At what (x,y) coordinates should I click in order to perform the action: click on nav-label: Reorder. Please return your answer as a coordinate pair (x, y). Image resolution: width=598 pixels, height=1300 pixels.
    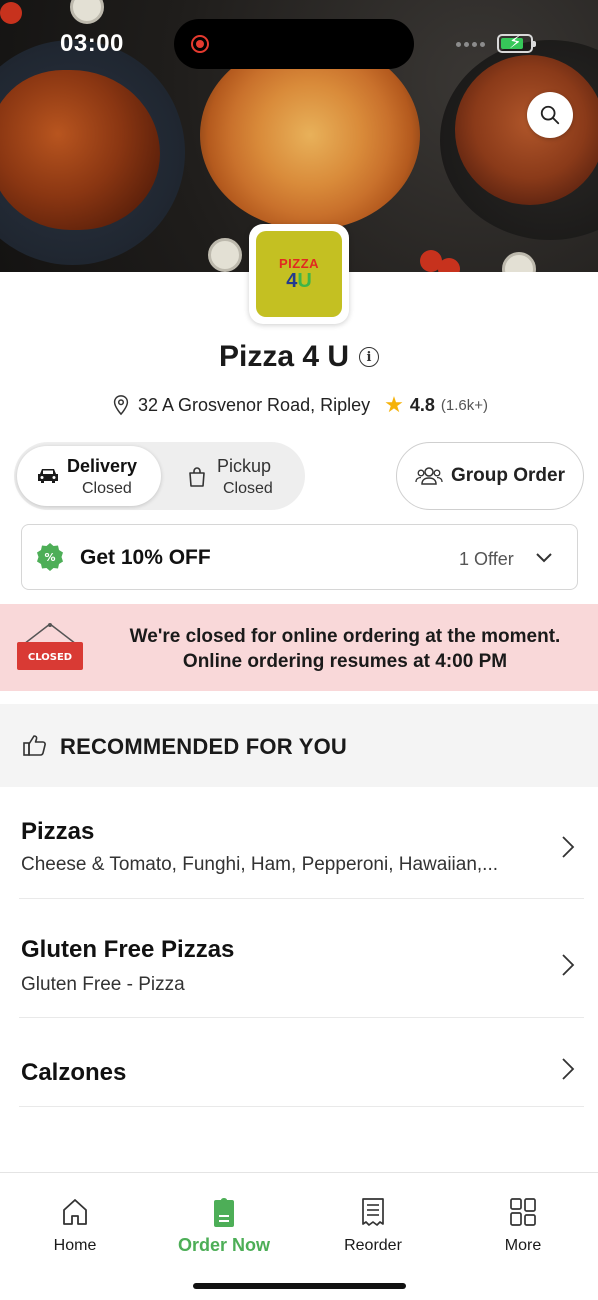
    Looking at the image, I should click on (373, 1245).